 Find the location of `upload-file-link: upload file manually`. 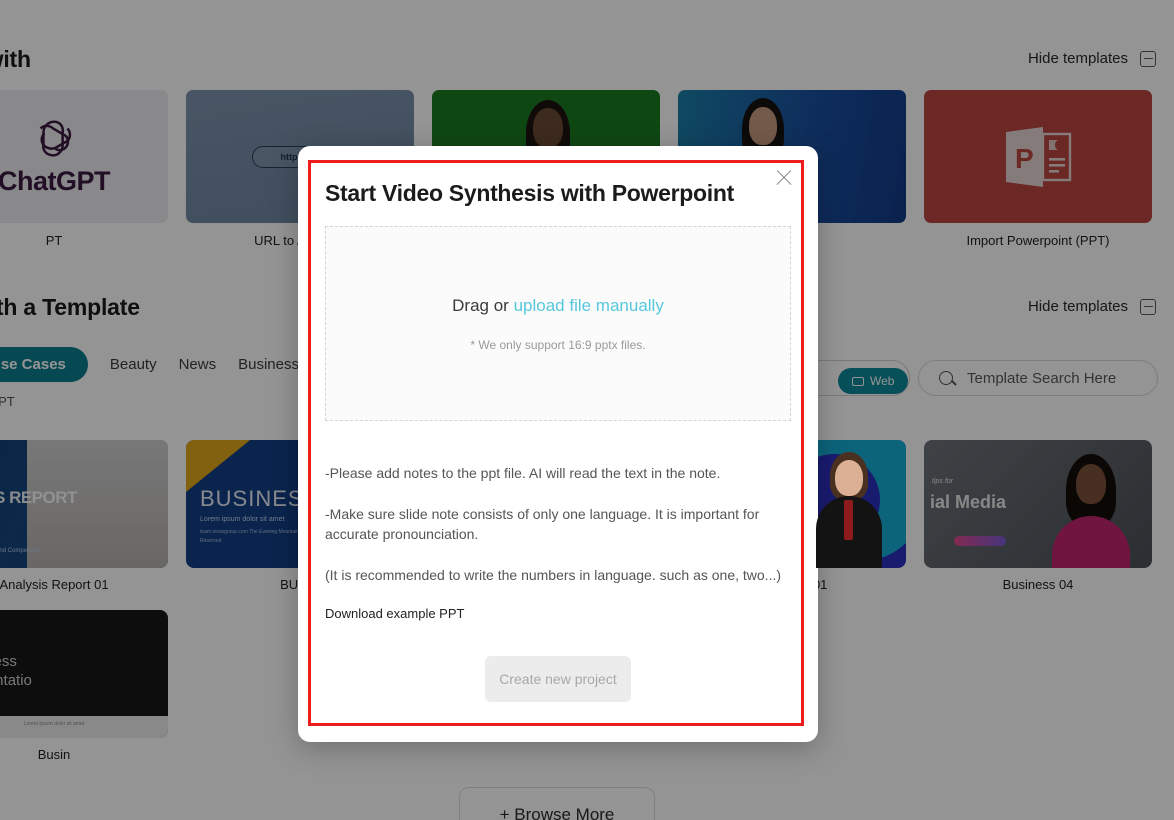

upload-file-link: upload file manually is located at coordinates (589, 305).